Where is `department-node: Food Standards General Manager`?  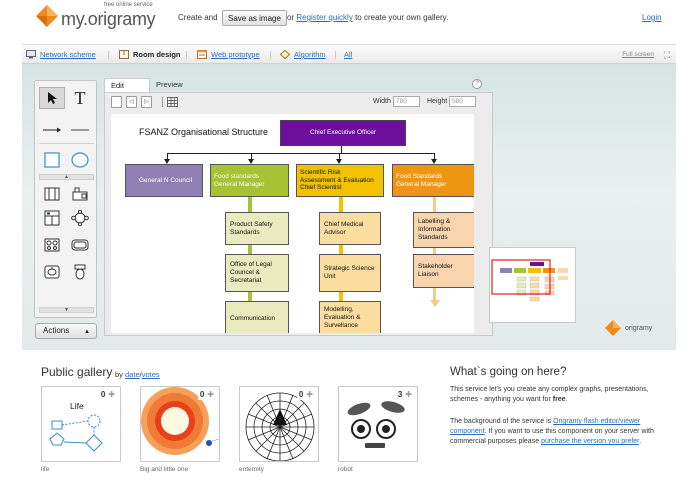 department-node: Food Standards General Manager is located at coordinates (433, 180).